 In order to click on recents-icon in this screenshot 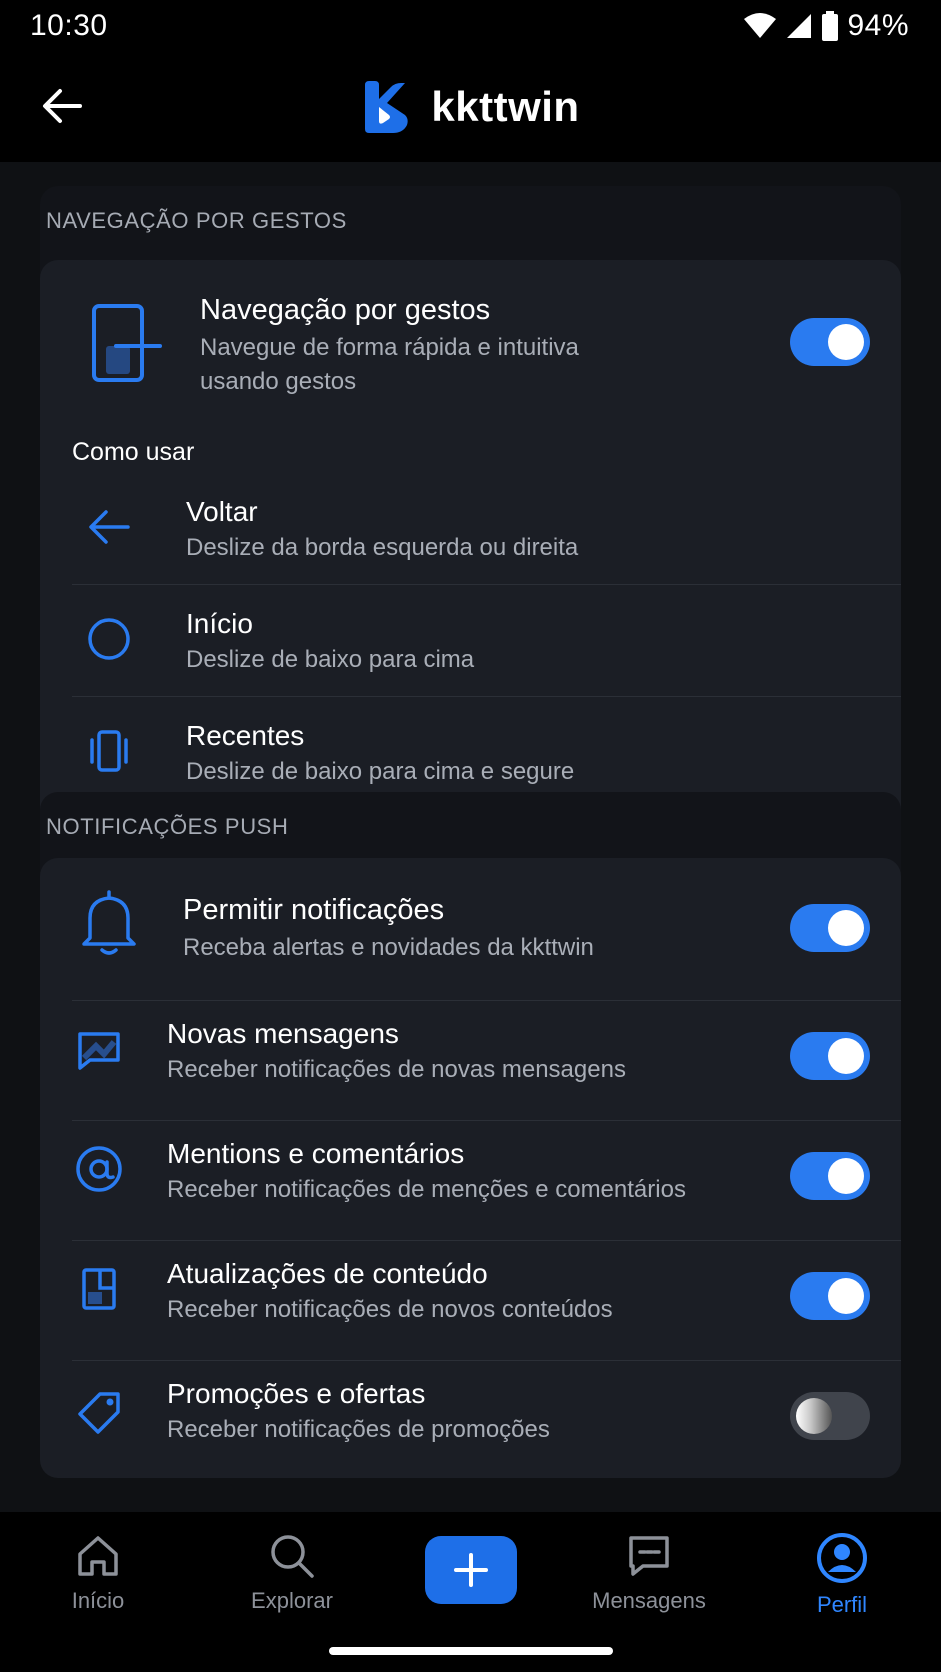, I will do `click(109, 751)`.